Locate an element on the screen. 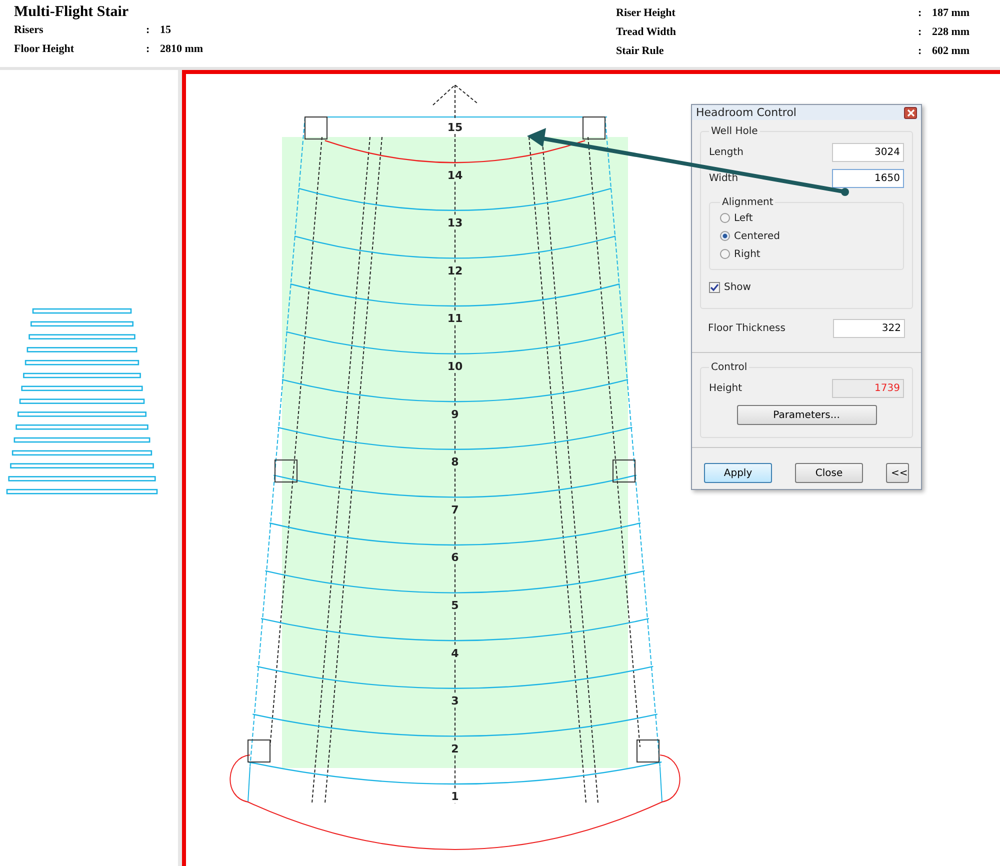 Image resolution: width=1000 pixels, height=866 pixels. width-input: 1650 is located at coordinates (868, 178).